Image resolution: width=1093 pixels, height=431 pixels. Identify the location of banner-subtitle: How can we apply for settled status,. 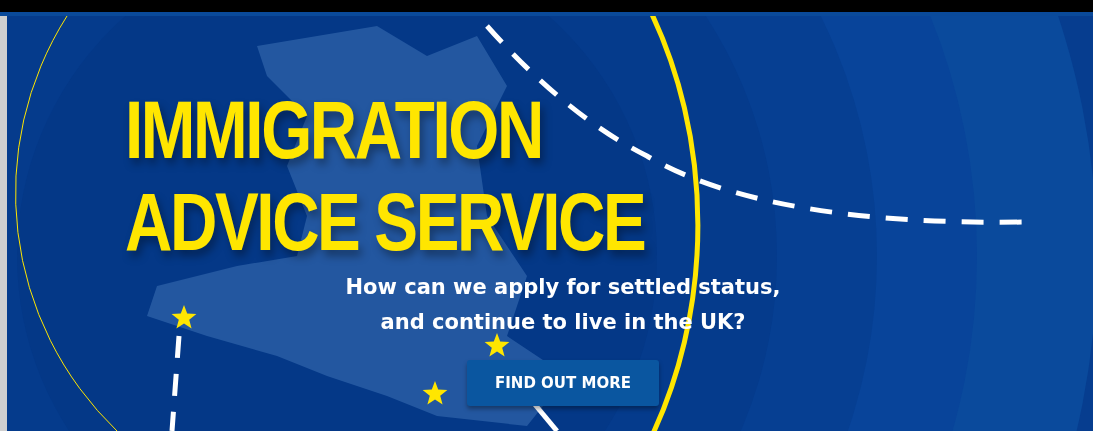
(563, 287).